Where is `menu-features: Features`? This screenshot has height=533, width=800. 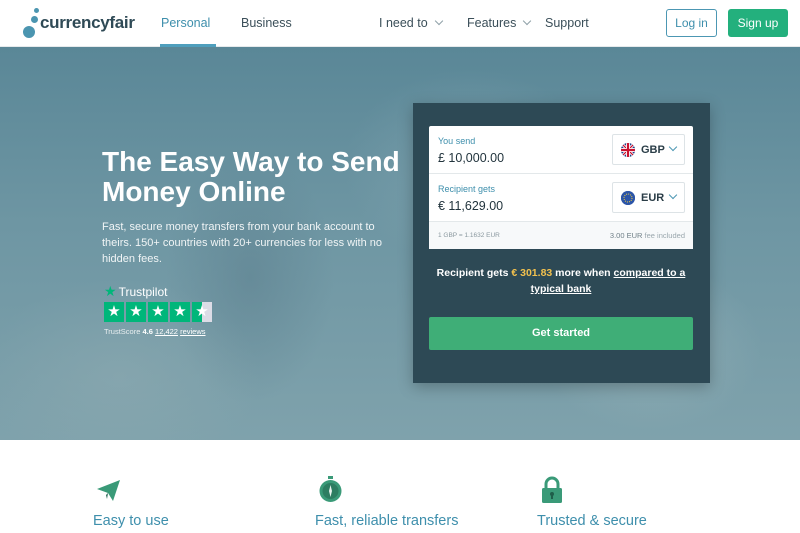
menu-features: Features is located at coordinates (499, 23).